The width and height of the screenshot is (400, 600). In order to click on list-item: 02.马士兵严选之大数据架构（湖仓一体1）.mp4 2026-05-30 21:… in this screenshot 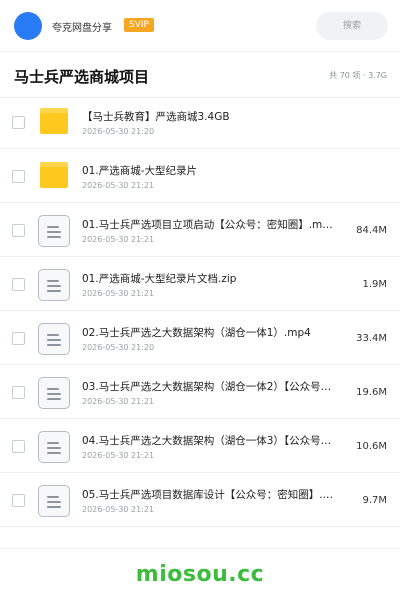, I will do `click(200, 338)`.